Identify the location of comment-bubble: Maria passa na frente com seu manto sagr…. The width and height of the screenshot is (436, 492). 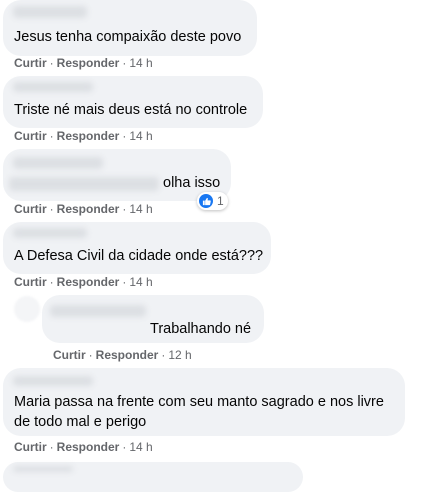
(204, 402).